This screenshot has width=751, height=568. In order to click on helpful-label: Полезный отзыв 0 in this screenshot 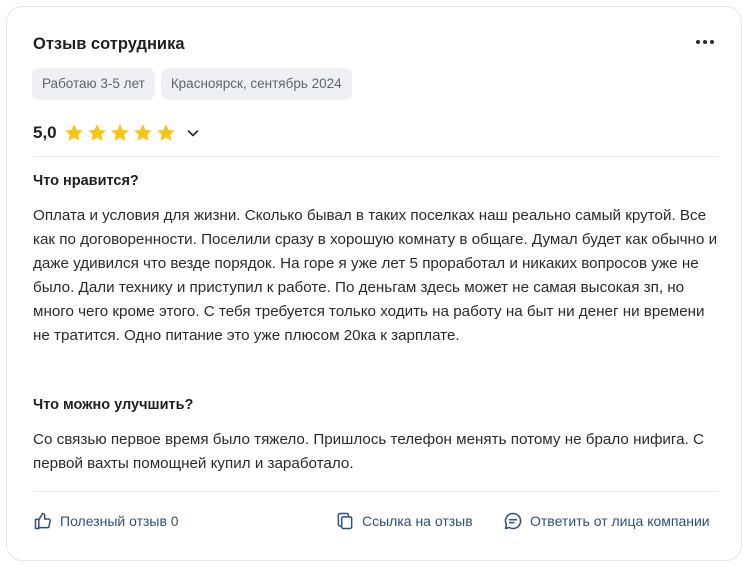, I will do `click(119, 521)`.